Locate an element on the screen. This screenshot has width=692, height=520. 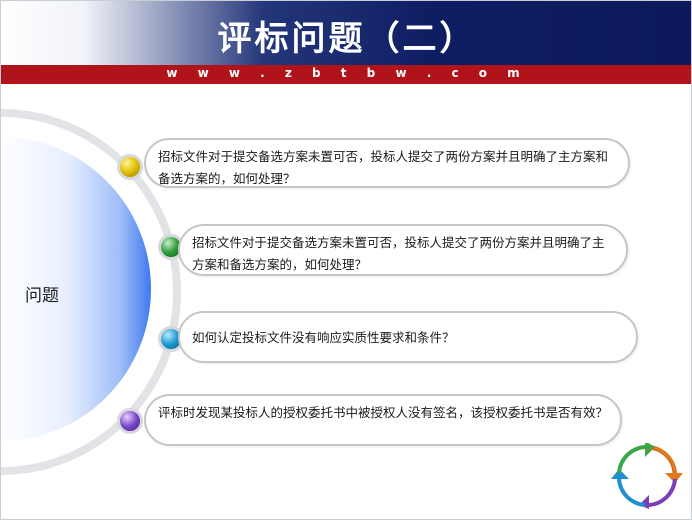
header-bar: 评标问题（二） is located at coordinates (346, 33).